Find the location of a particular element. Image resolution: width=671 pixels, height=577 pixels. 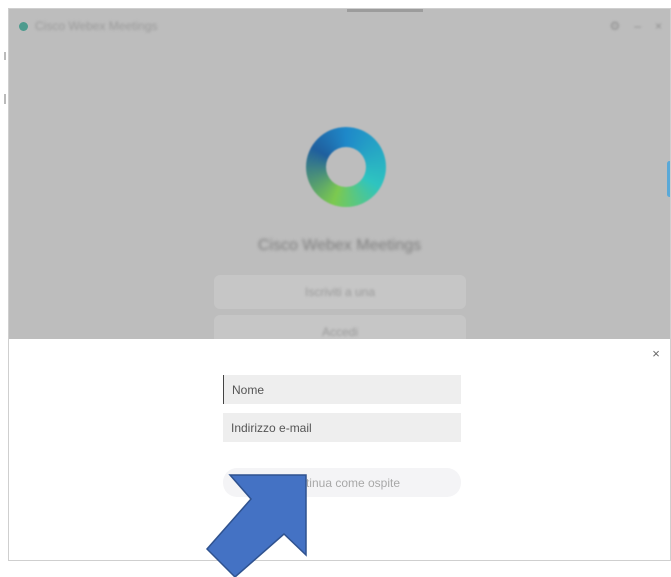

close-window-icon: × is located at coordinates (658, 26).